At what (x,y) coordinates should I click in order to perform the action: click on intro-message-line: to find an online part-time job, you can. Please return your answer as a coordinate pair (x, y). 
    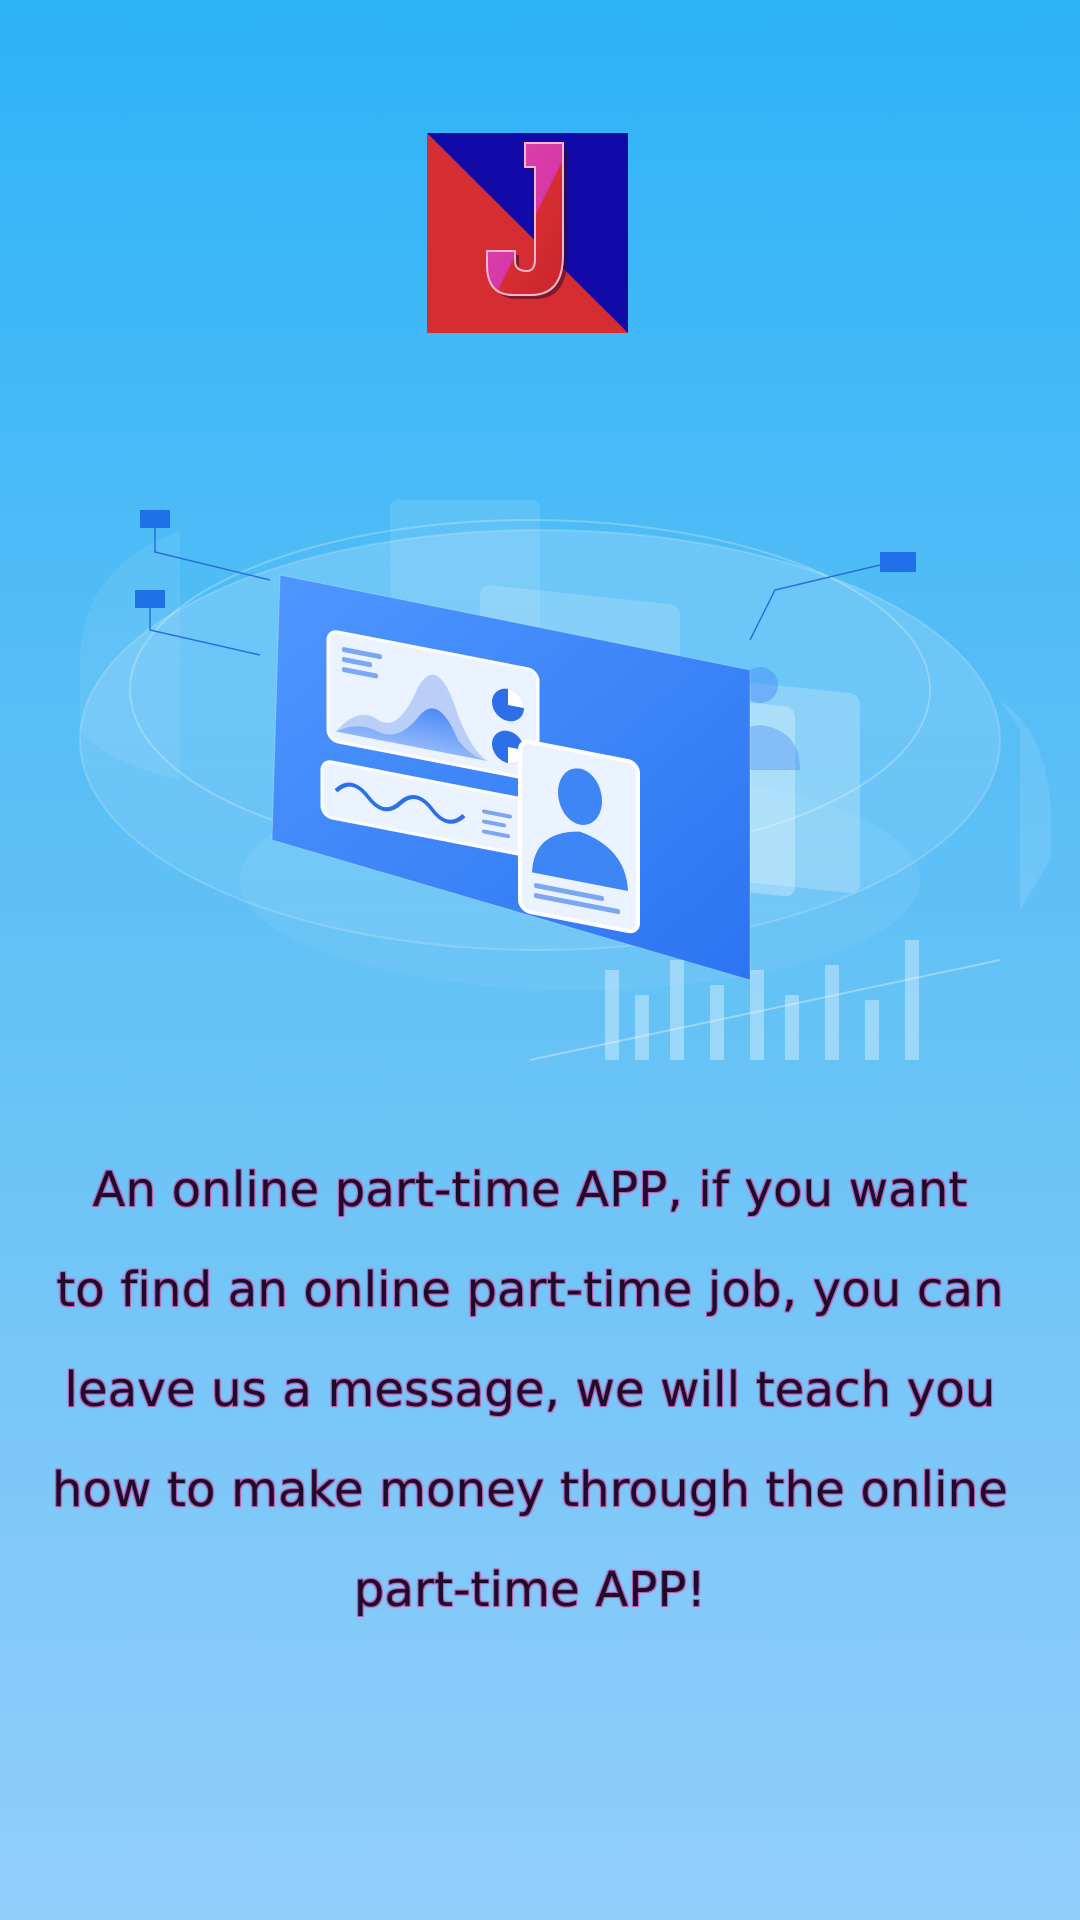
    Looking at the image, I should click on (530, 1290).